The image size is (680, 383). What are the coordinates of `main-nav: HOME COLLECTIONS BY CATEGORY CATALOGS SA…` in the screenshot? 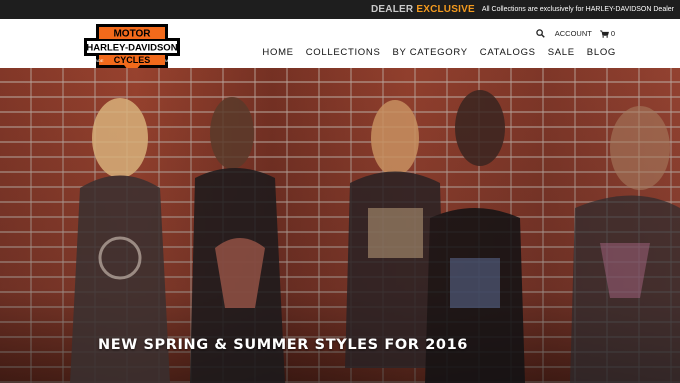 It's located at (439, 52).